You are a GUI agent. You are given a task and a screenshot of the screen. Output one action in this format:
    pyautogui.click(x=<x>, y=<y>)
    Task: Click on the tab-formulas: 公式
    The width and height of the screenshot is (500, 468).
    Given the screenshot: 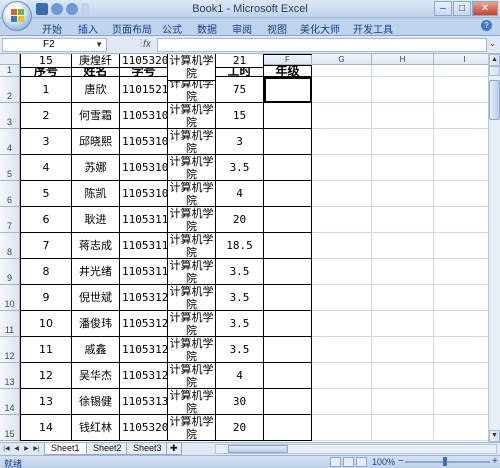 What is the action you would take?
    pyautogui.click(x=172, y=28)
    